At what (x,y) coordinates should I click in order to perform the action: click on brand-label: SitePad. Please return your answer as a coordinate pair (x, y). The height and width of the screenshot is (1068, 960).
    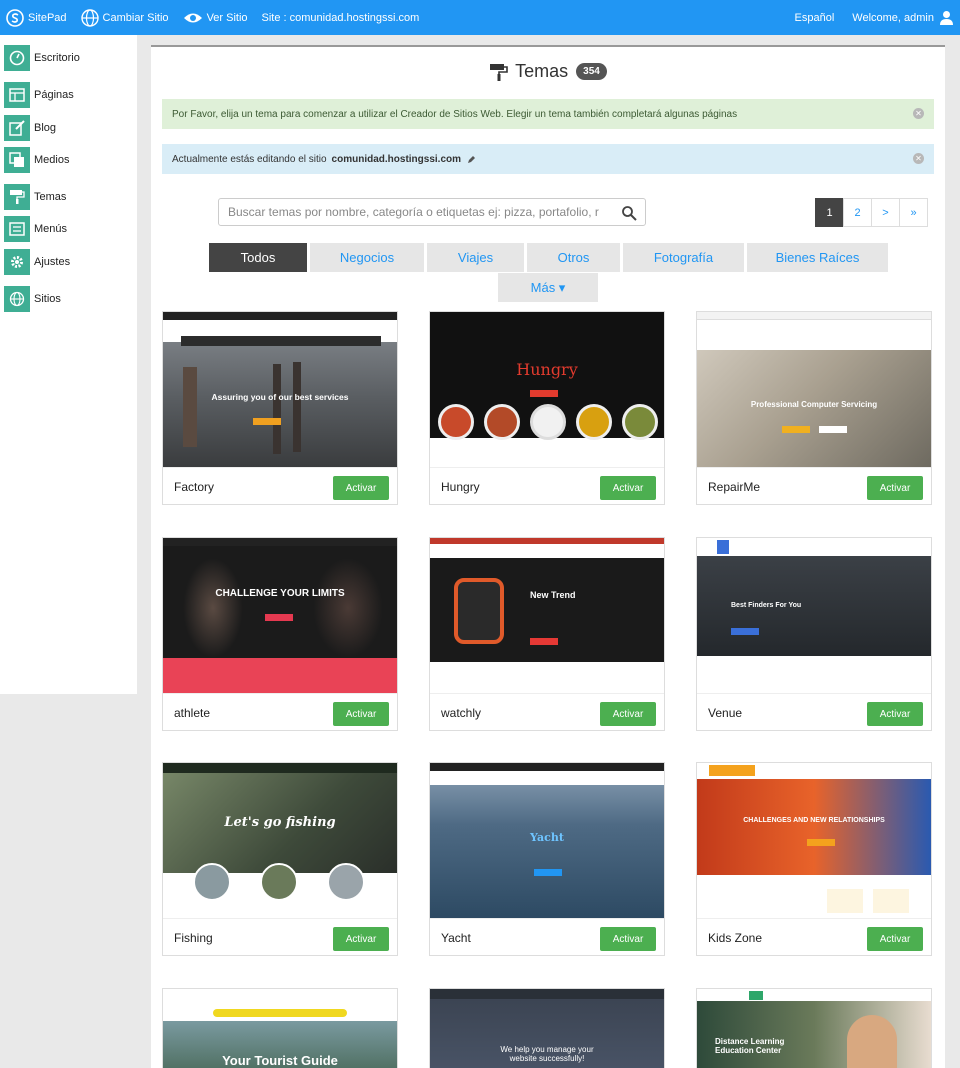
    Looking at the image, I should click on (47, 17).